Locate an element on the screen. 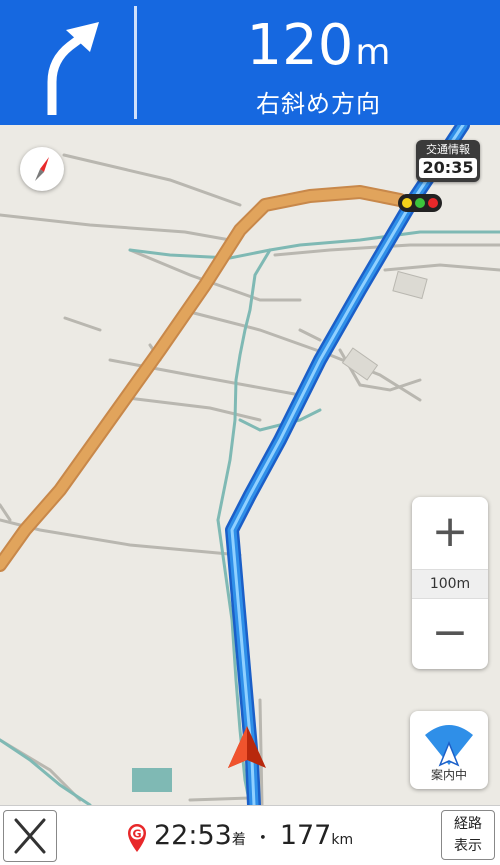 This screenshot has height=865, width=500. arrival-summary: G 22:53着・ 177km is located at coordinates (238, 836).